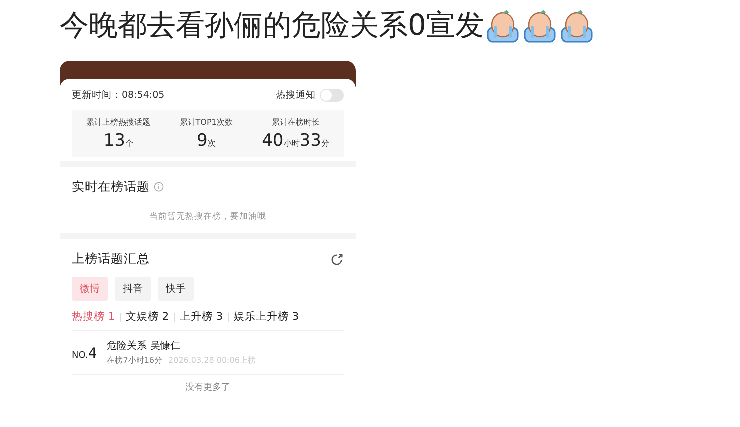  I want to click on stat-value: 13个, so click(119, 141).